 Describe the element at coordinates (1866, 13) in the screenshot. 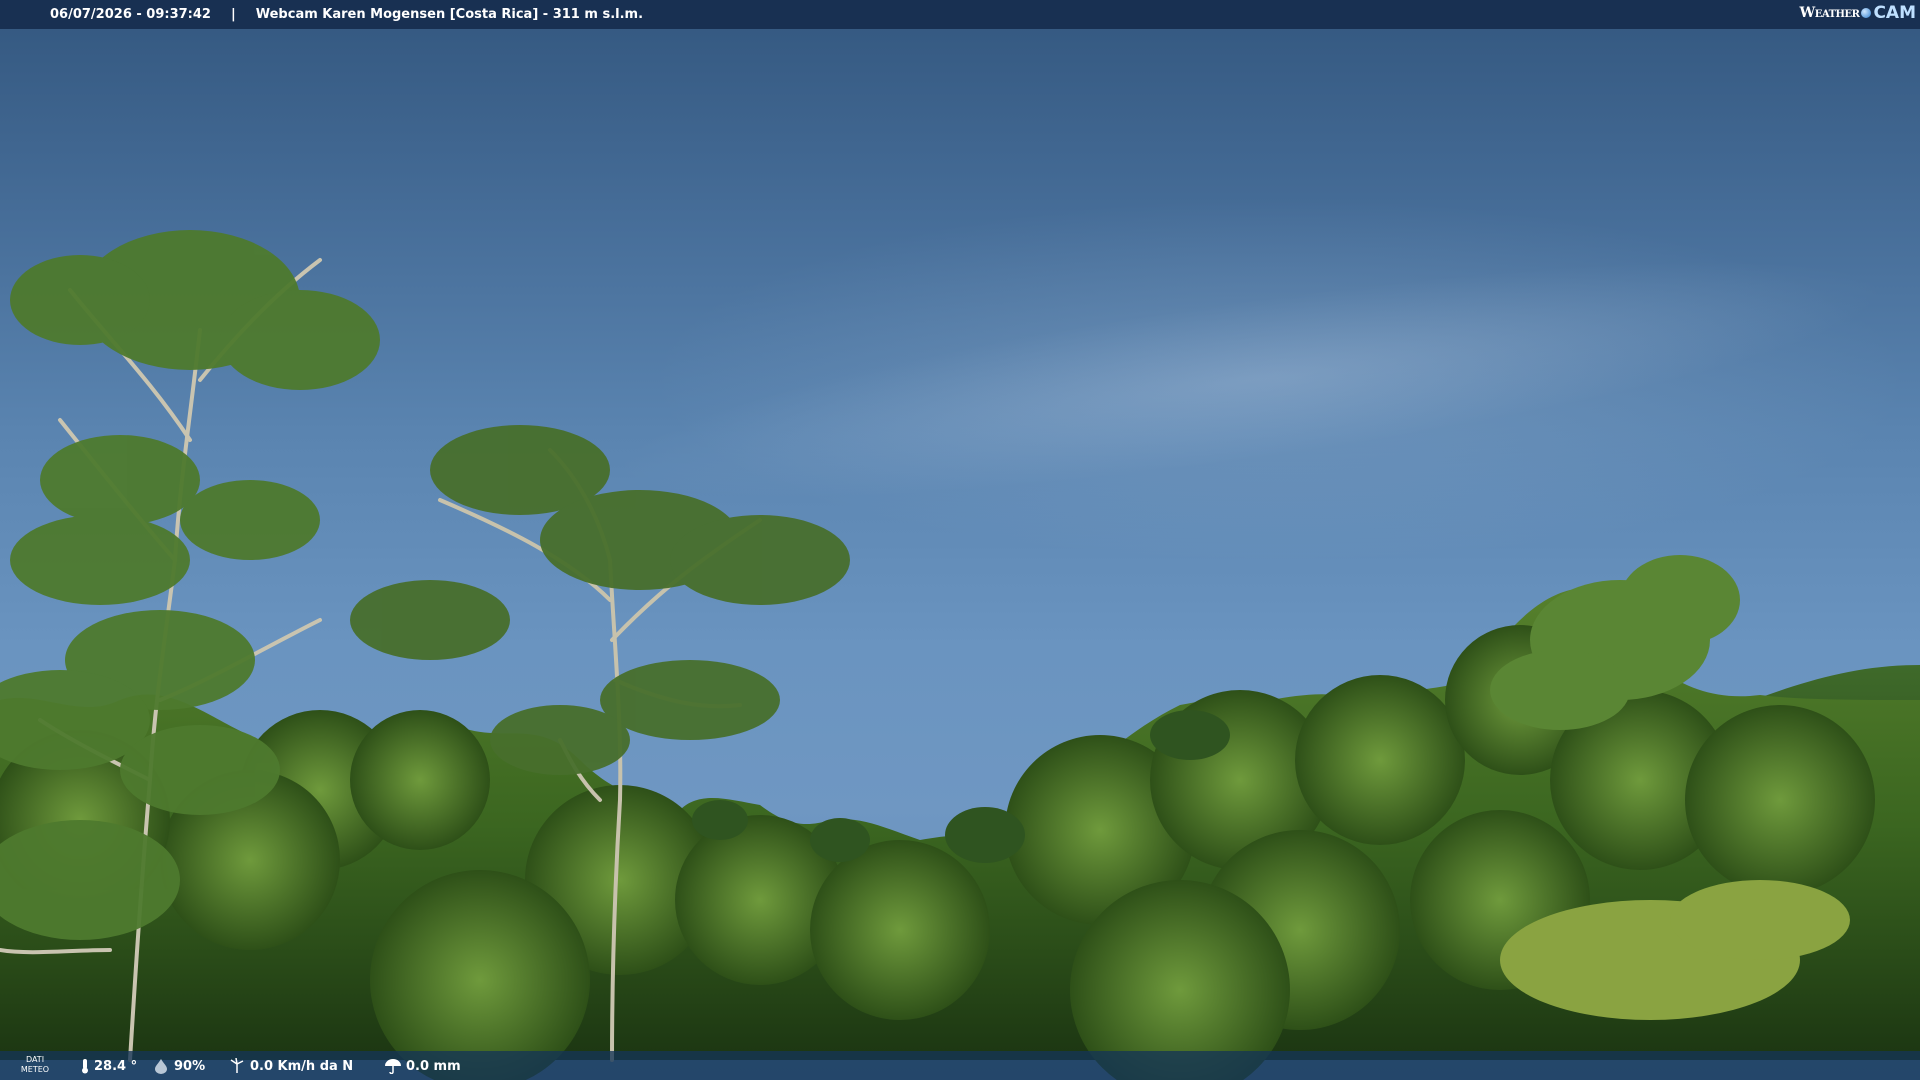

I see `globe-icon` at that location.